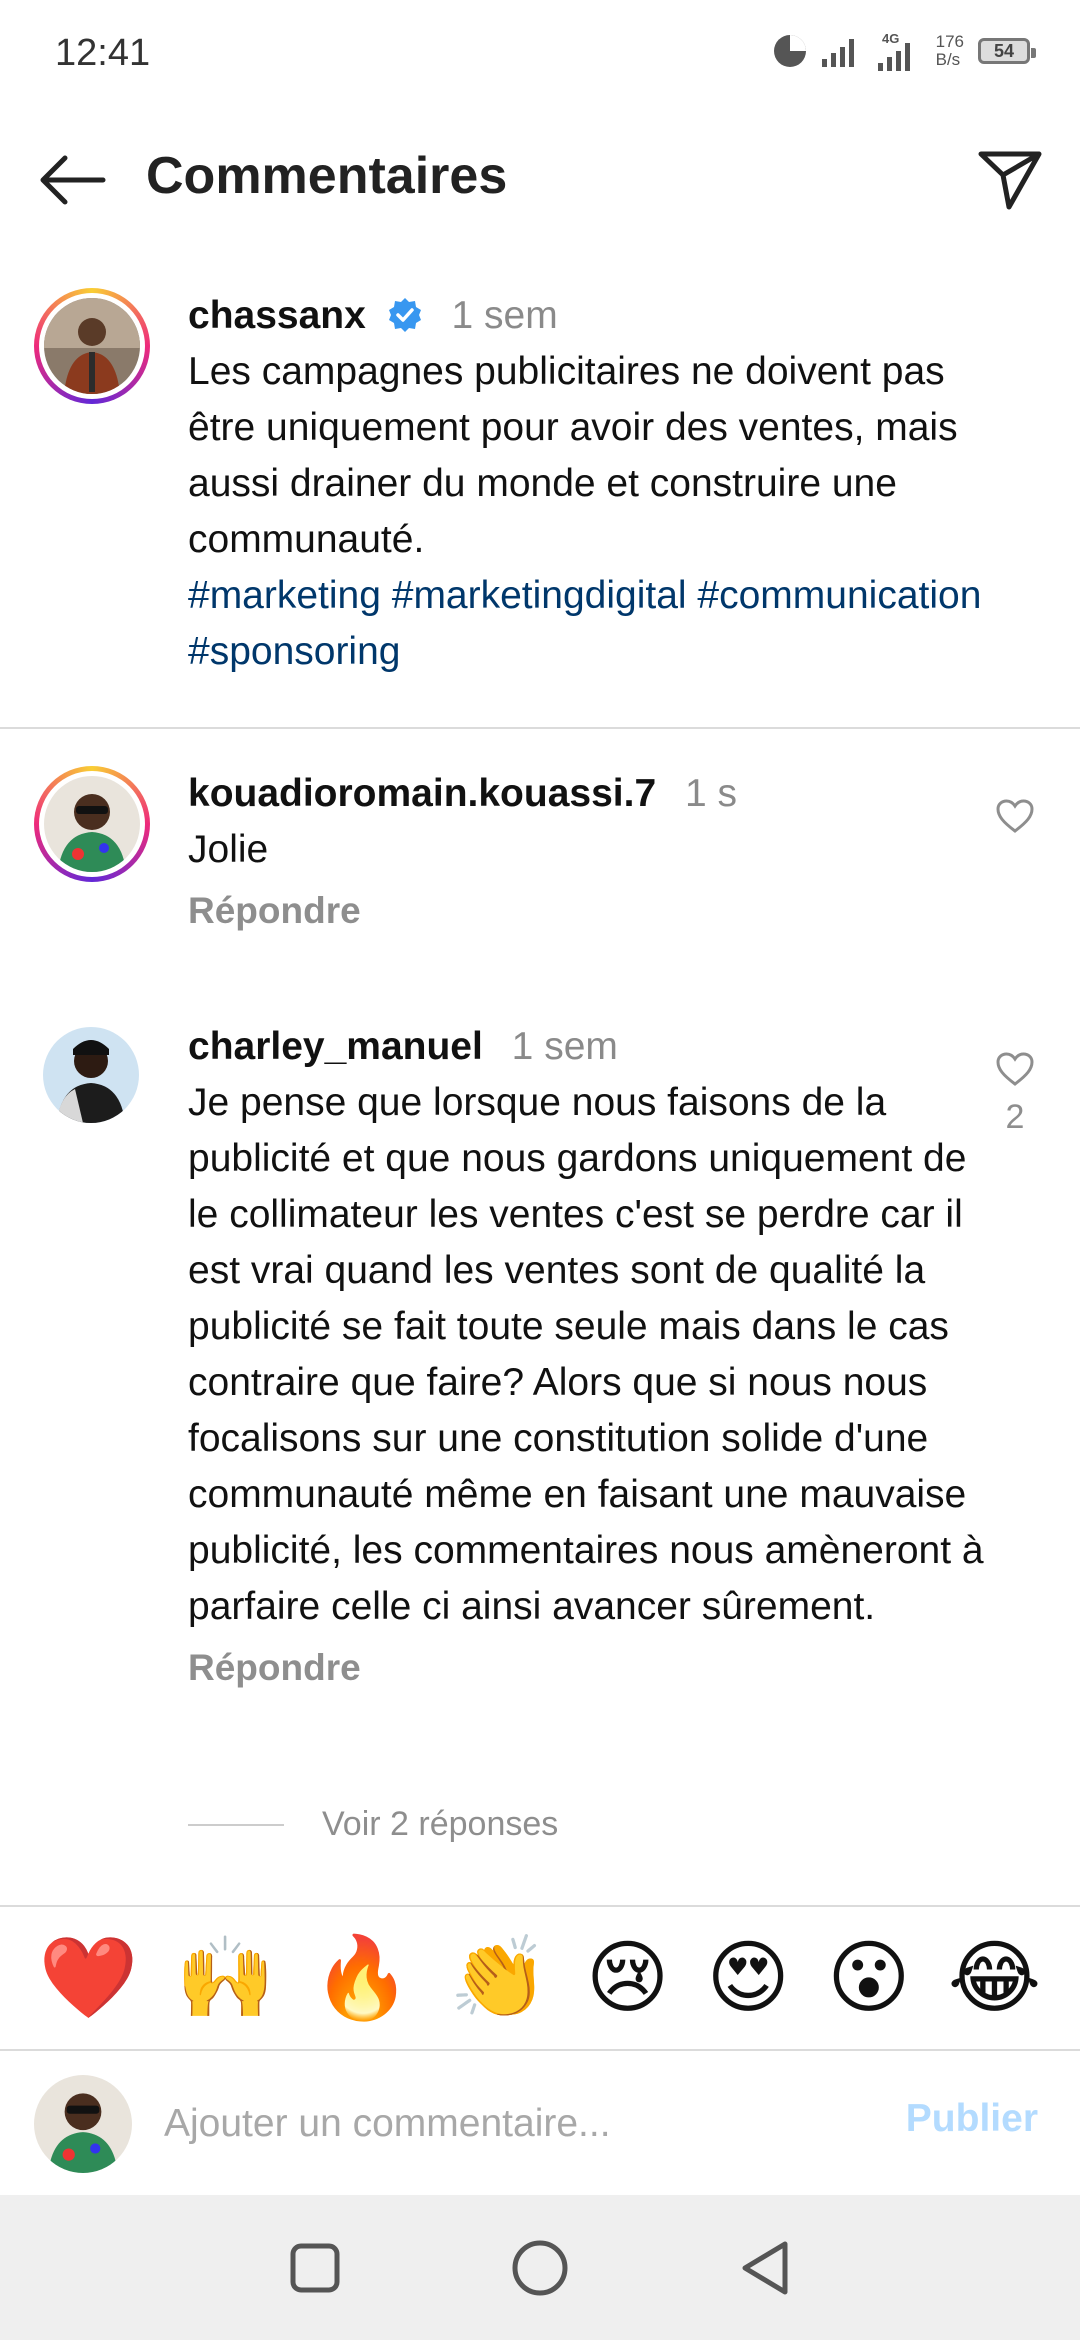 The image size is (1080, 2340). Describe the element at coordinates (228, 849) in the screenshot. I see `comment-text: Jolie` at that location.